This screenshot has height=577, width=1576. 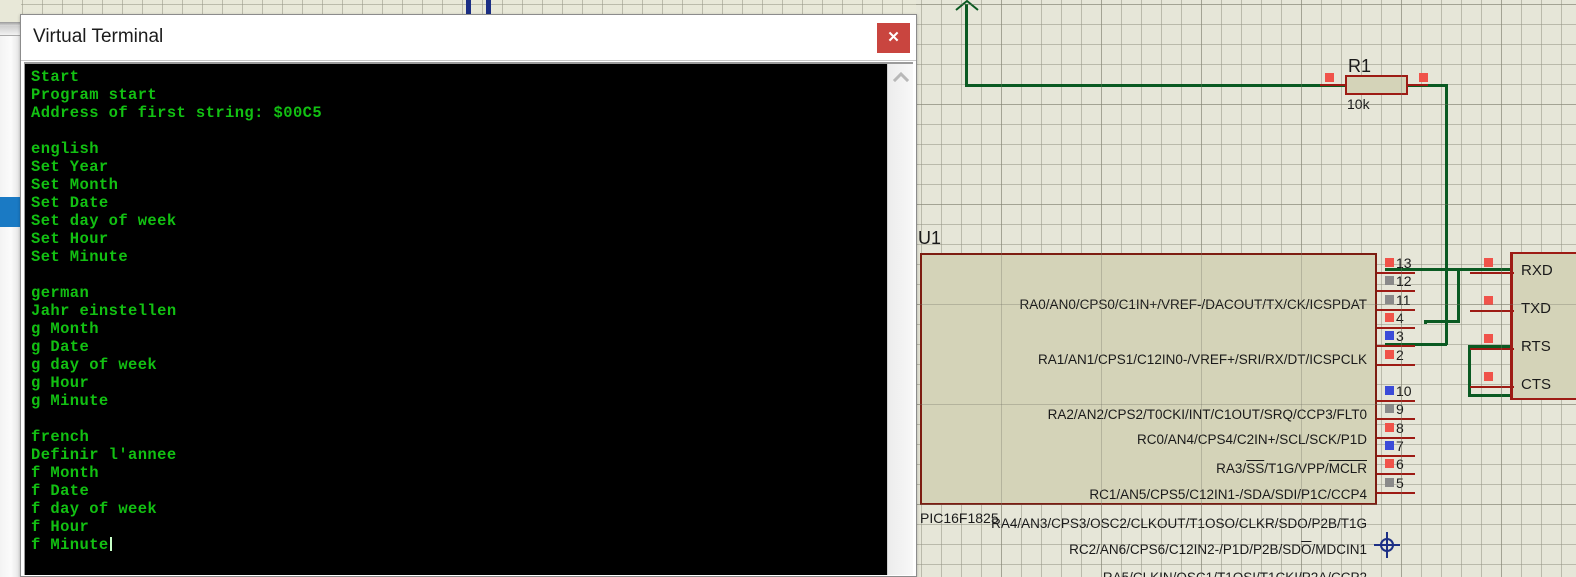 I want to click on pin-number-13: 13, so click(x=1404, y=263).